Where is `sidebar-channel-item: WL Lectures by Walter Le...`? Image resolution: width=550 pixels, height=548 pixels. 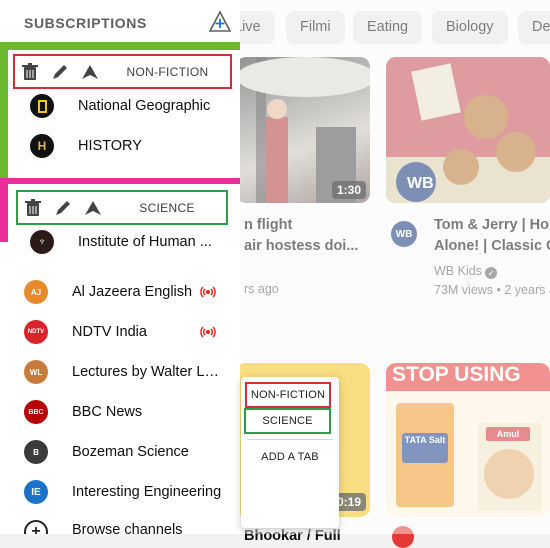
sidebar-channel-item: WL Lectures by Walter Le... is located at coordinates (120, 372).